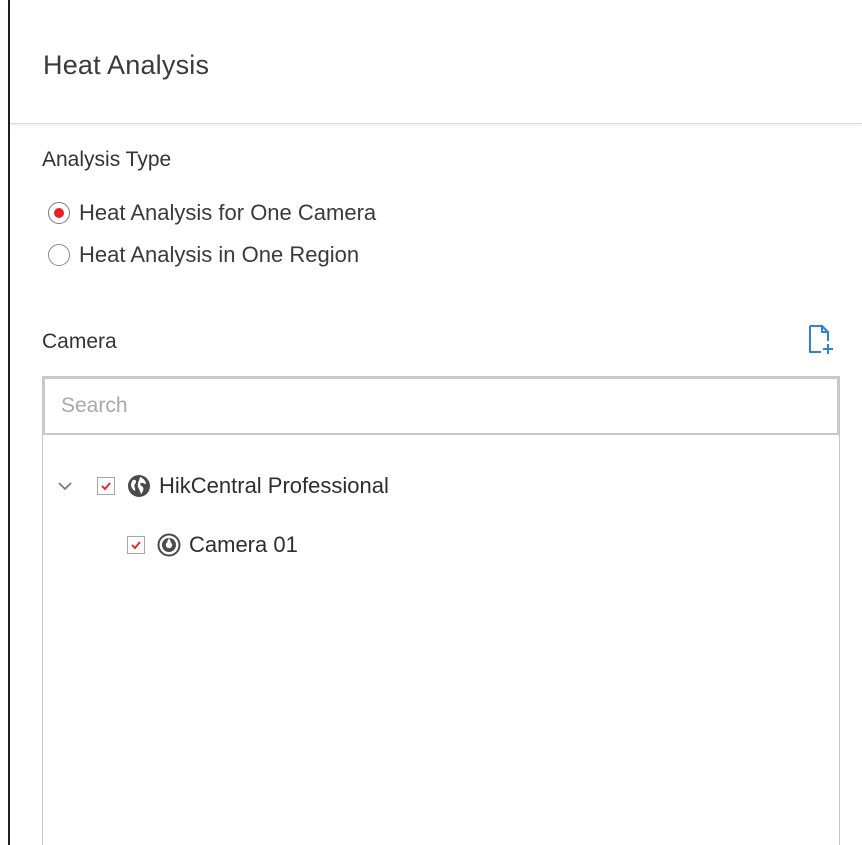 The image size is (862, 845). I want to click on camera-icon, so click(169, 545).